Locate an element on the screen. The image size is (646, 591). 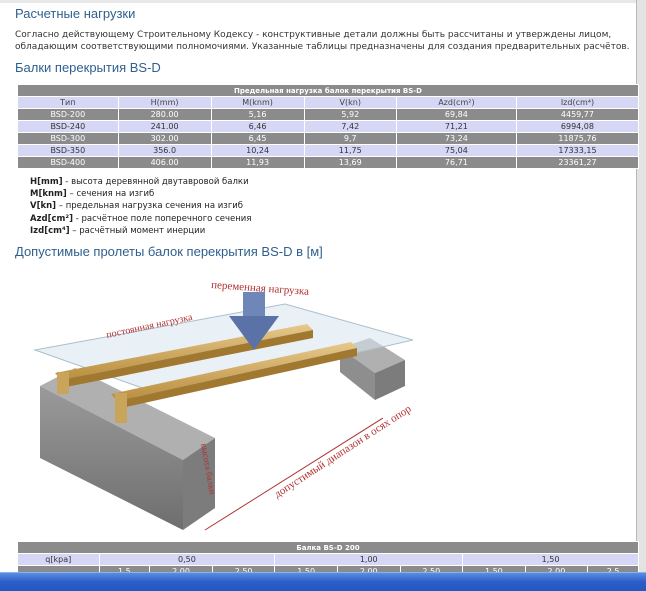
legend-term: M[knm] is located at coordinates (48, 194).